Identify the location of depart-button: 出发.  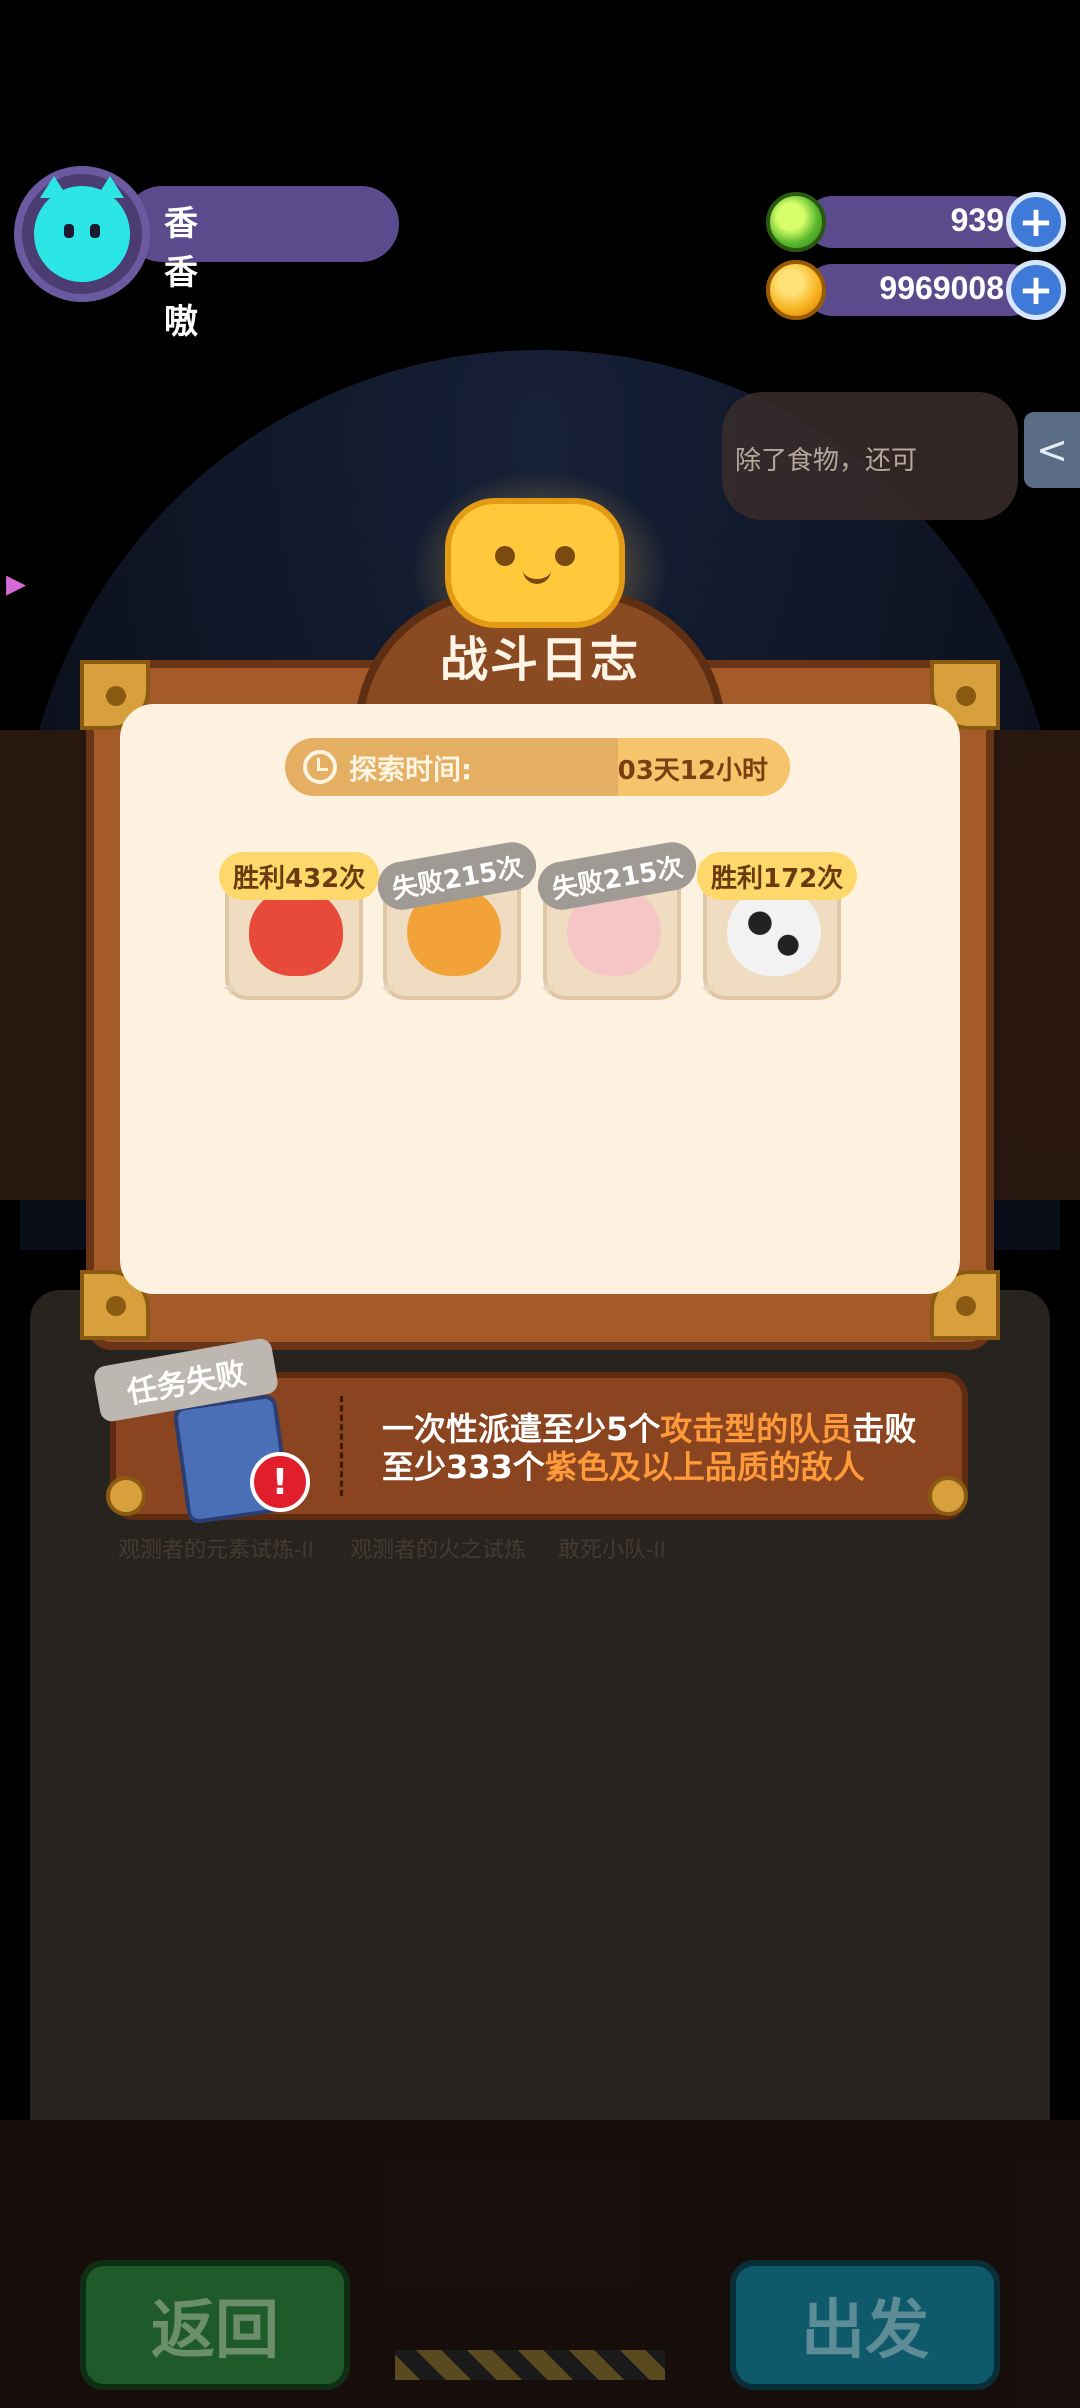
(865, 2325).